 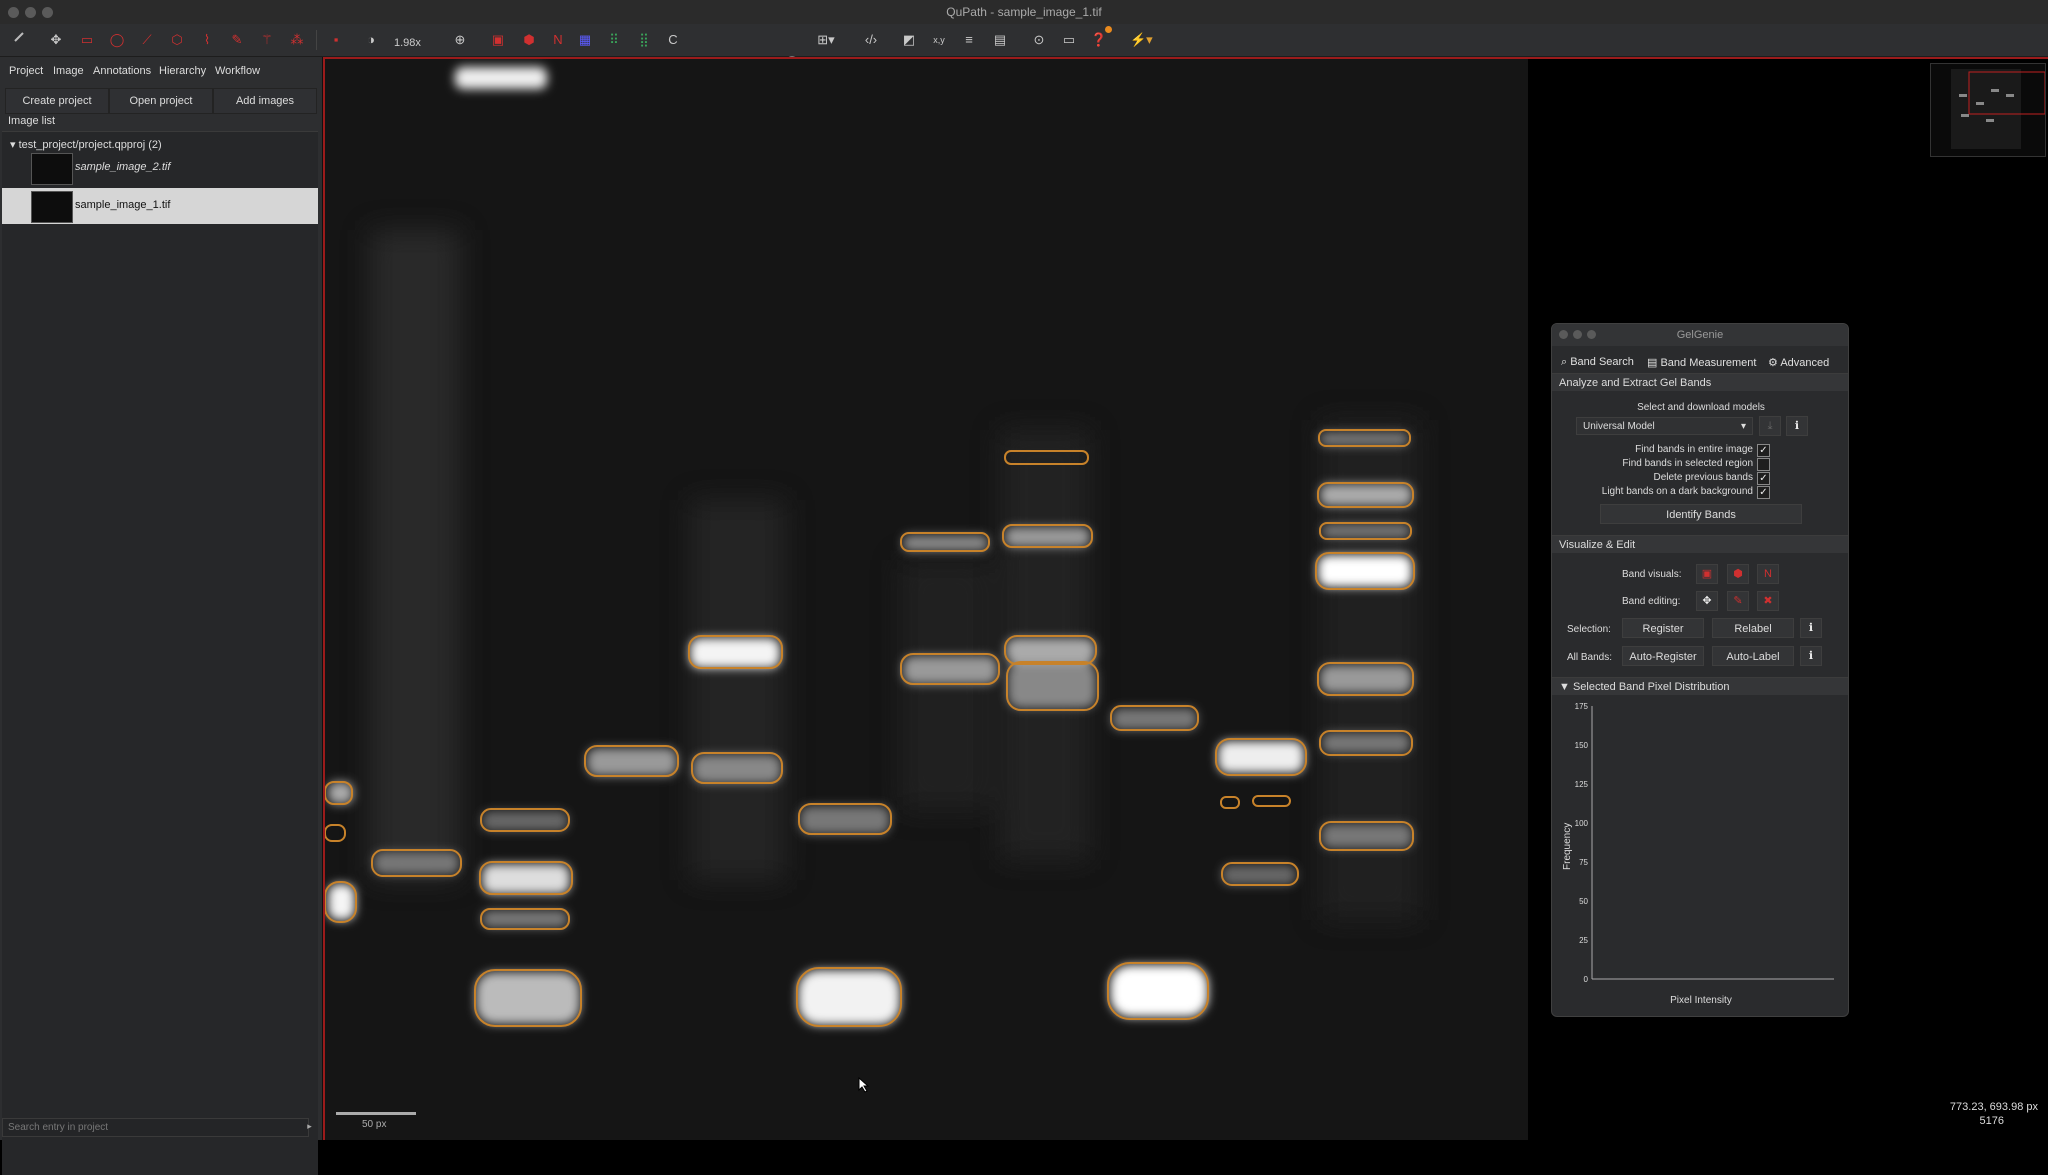 I want to click on search-options-icon: ▸, so click(x=309, y=1126).